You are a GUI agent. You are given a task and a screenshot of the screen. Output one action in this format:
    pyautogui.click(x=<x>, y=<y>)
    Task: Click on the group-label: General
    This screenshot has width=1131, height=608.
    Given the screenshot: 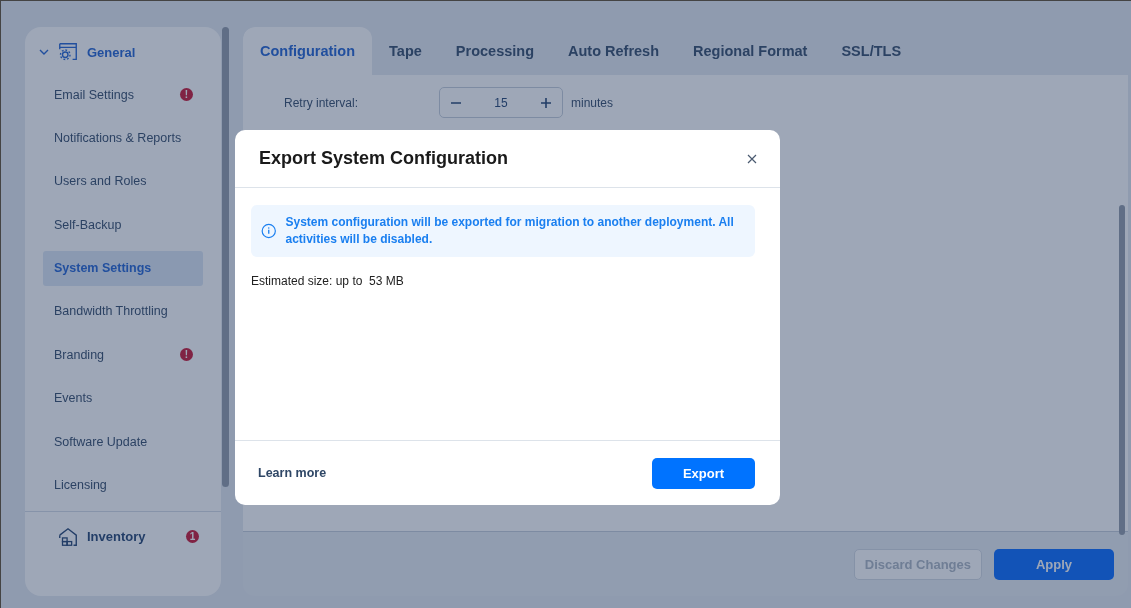 What is the action you would take?
    pyautogui.click(x=111, y=52)
    